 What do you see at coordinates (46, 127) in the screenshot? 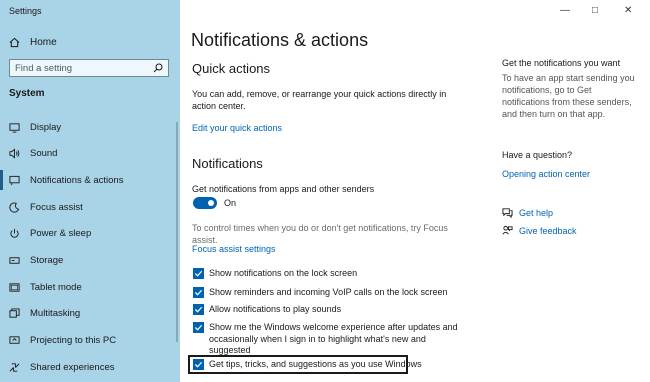
I see `sidebar-item-label: Display` at bounding box center [46, 127].